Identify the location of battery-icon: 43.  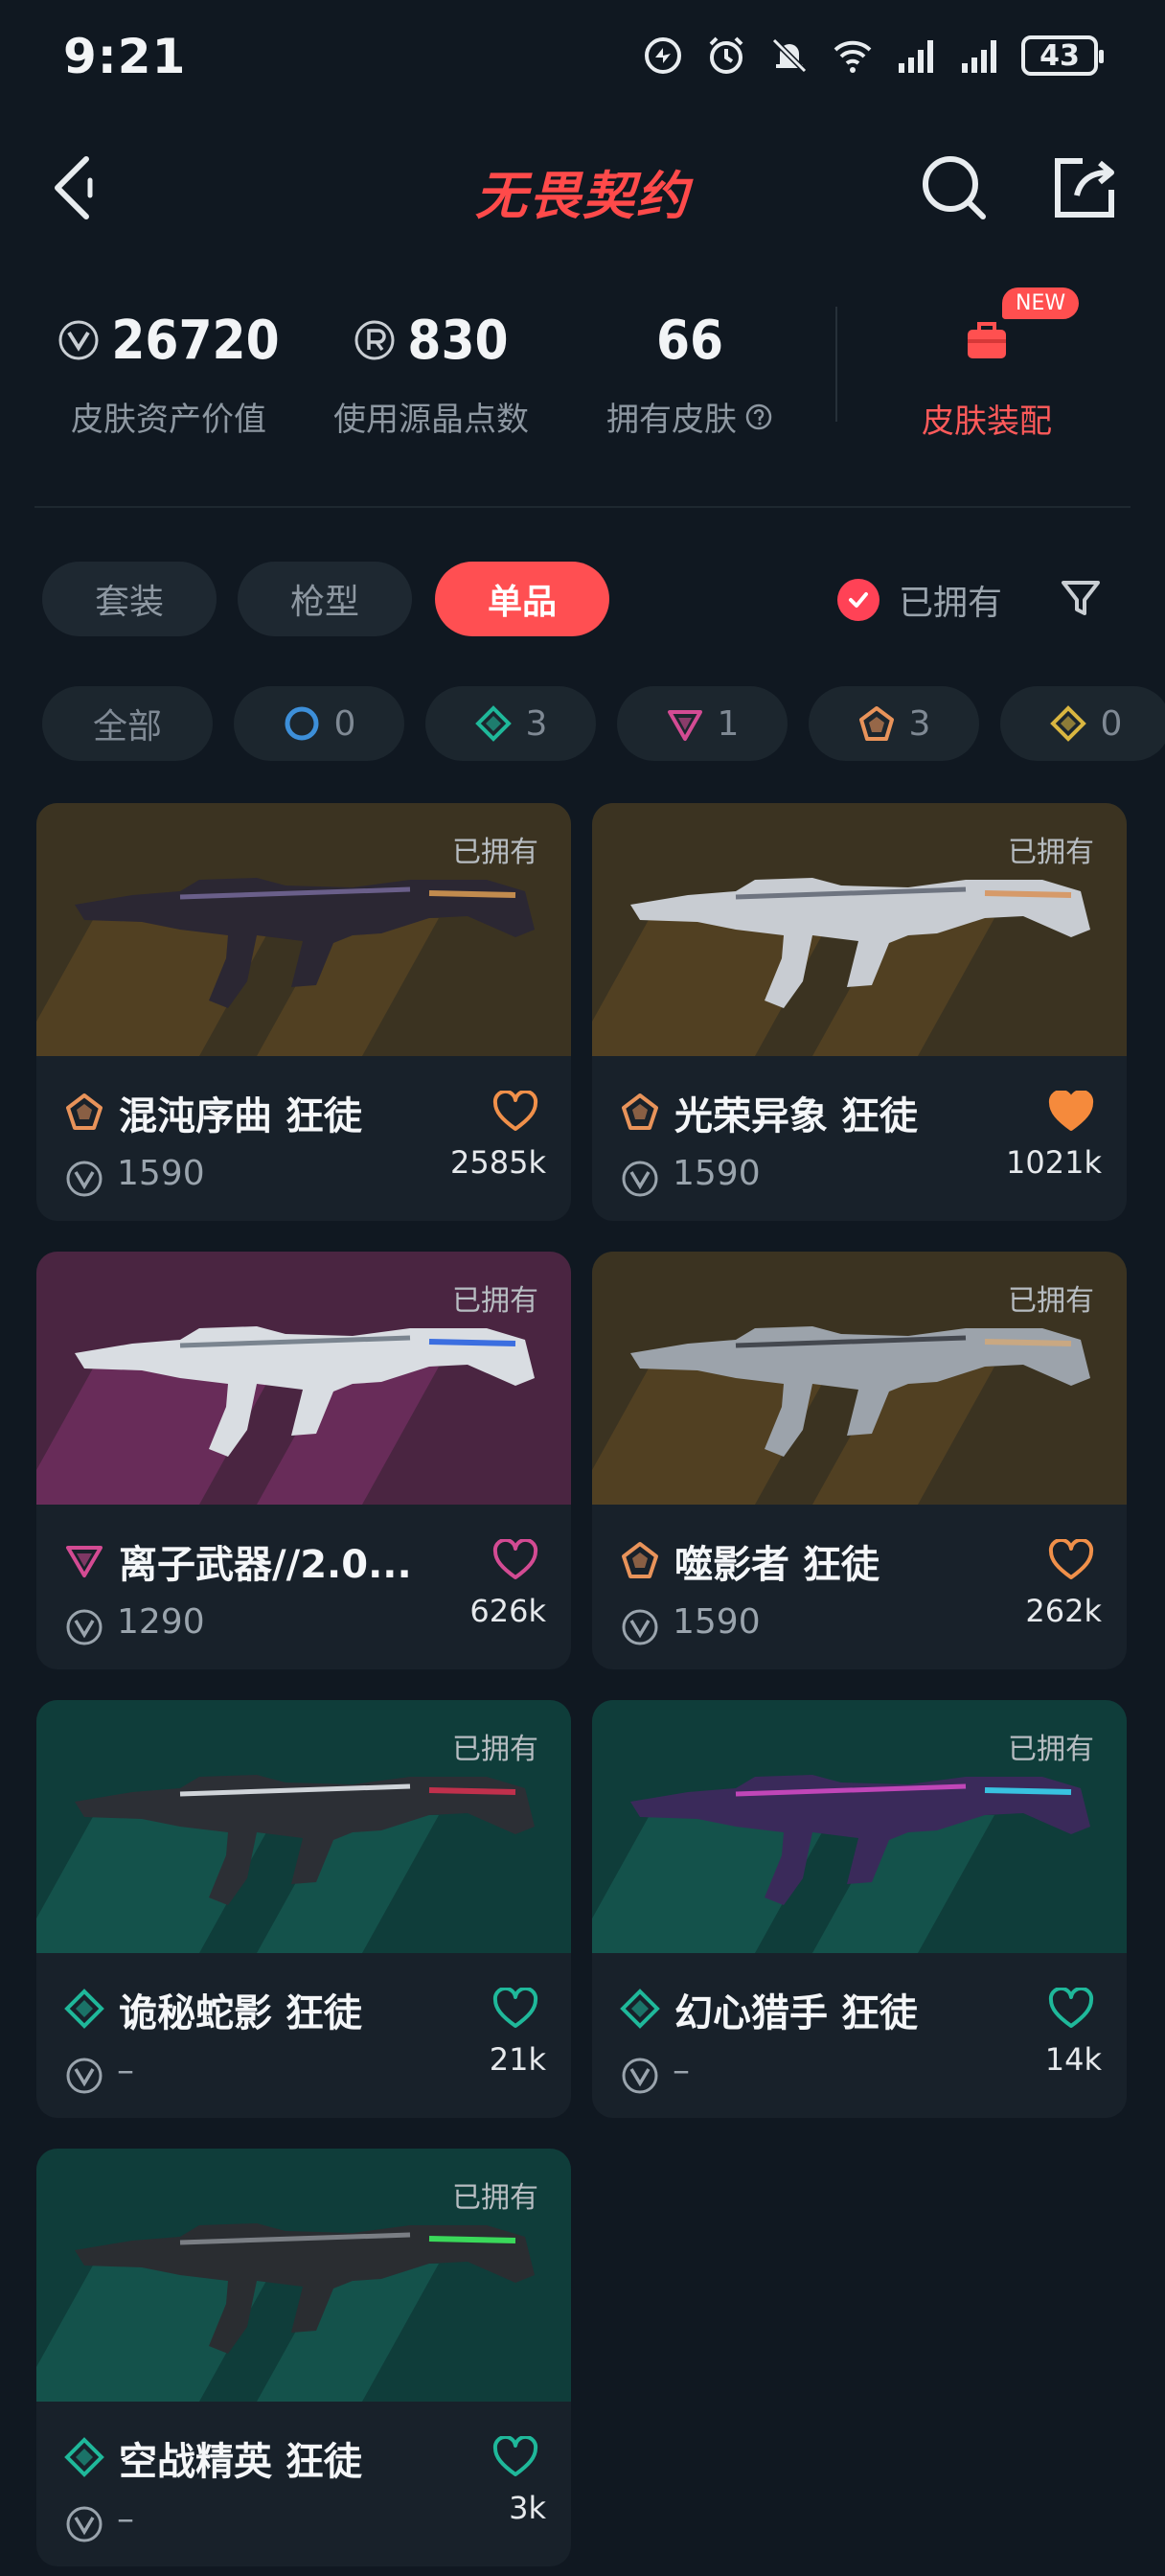
(1063, 55).